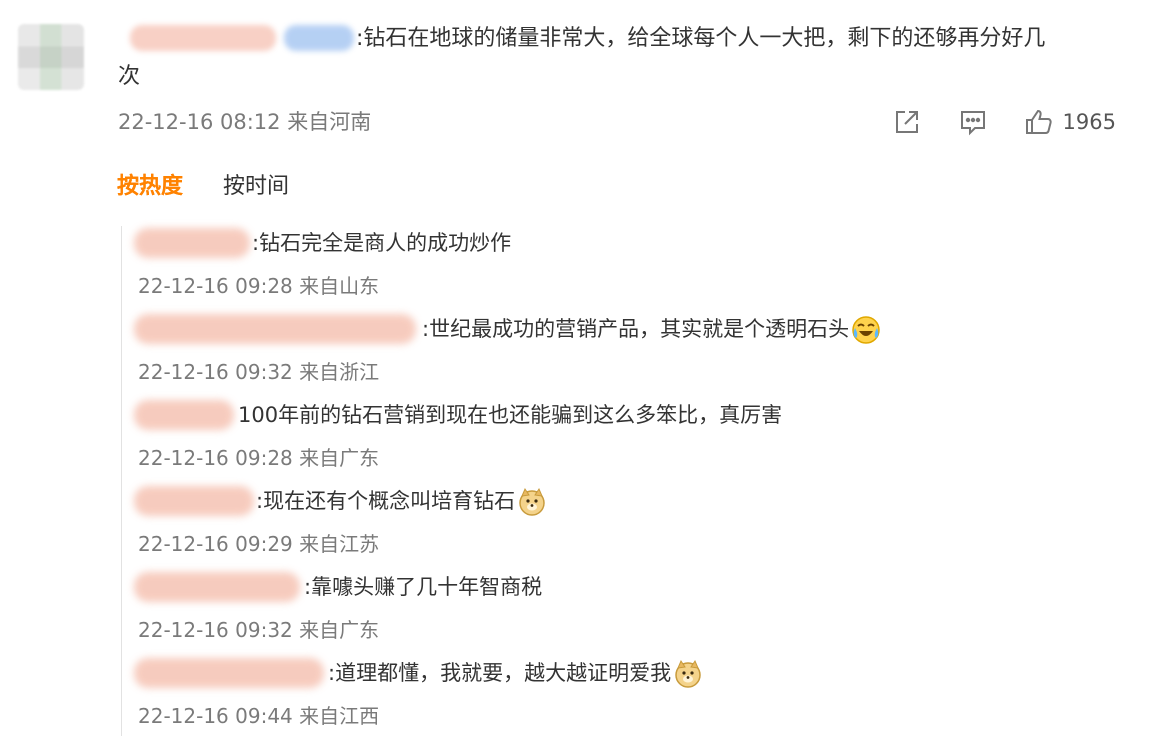  Describe the element at coordinates (256, 187) in the screenshot. I see `tab-sort-by-time: 按时间` at that location.